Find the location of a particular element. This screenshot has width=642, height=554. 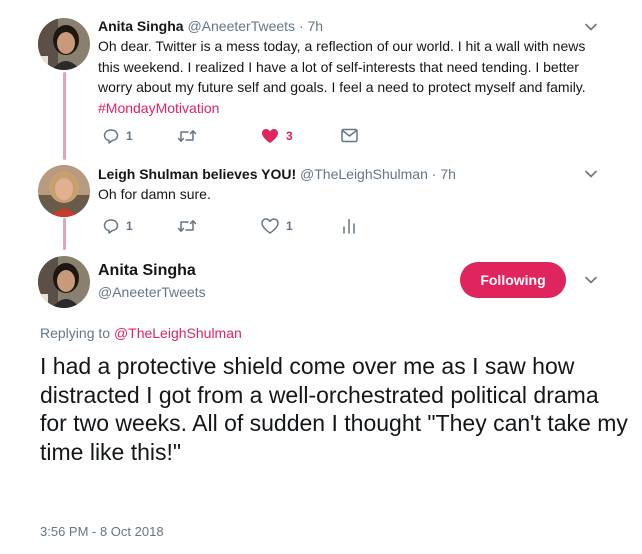

tweet1-reply-button: 1 is located at coordinates (118, 136).